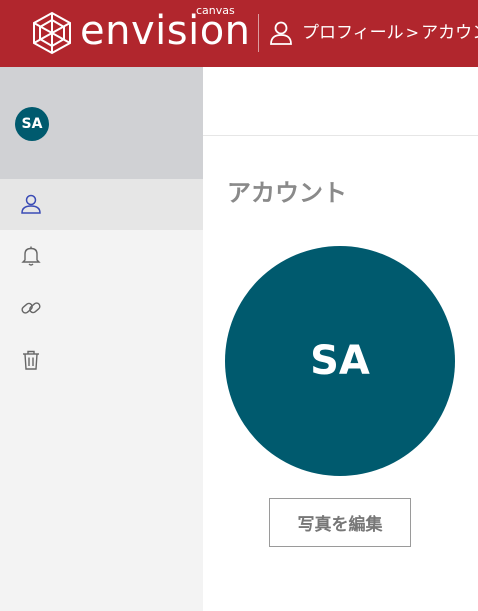  What do you see at coordinates (258, 33) in the screenshot?
I see `header-divider` at bounding box center [258, 33].